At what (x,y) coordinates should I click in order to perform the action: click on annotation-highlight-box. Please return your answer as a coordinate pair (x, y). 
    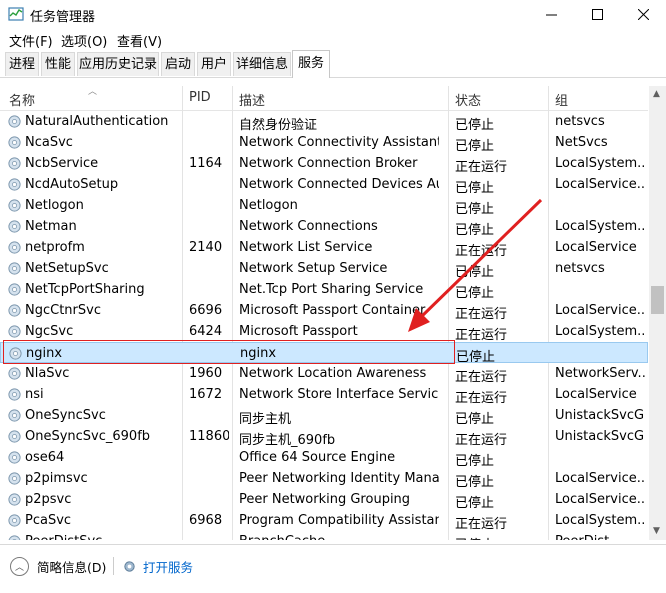
    Looking at the image, I should click on (229, 352).